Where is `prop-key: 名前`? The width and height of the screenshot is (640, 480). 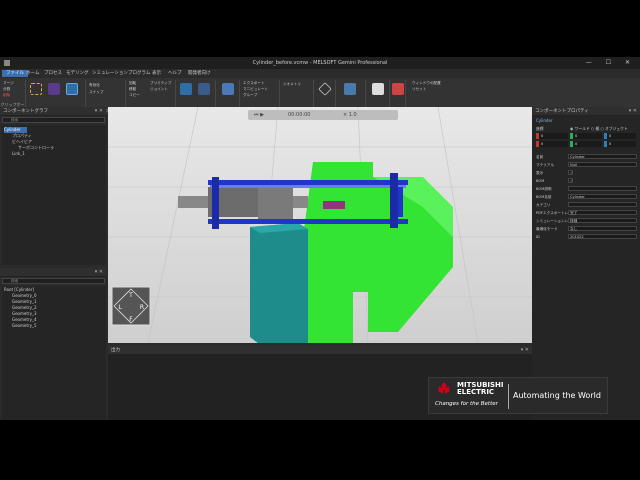
prop-key: 名前 is located at coordinates (540, 157).